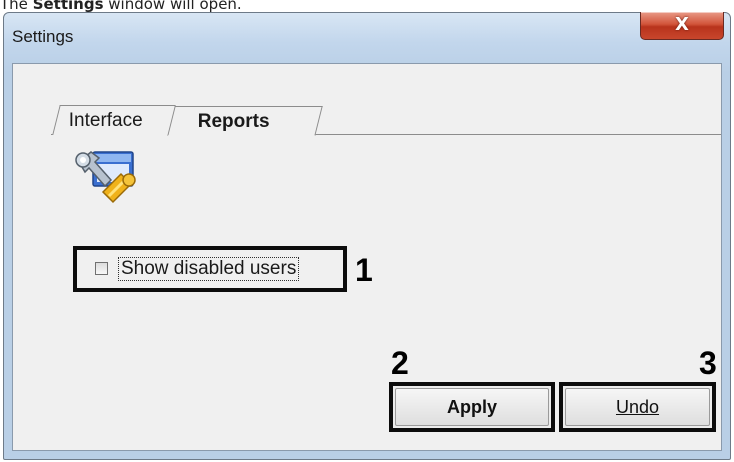 This screenshot has width=734, height=462. I want to click on undo-button-highlight: Undo, so click(637, 407).